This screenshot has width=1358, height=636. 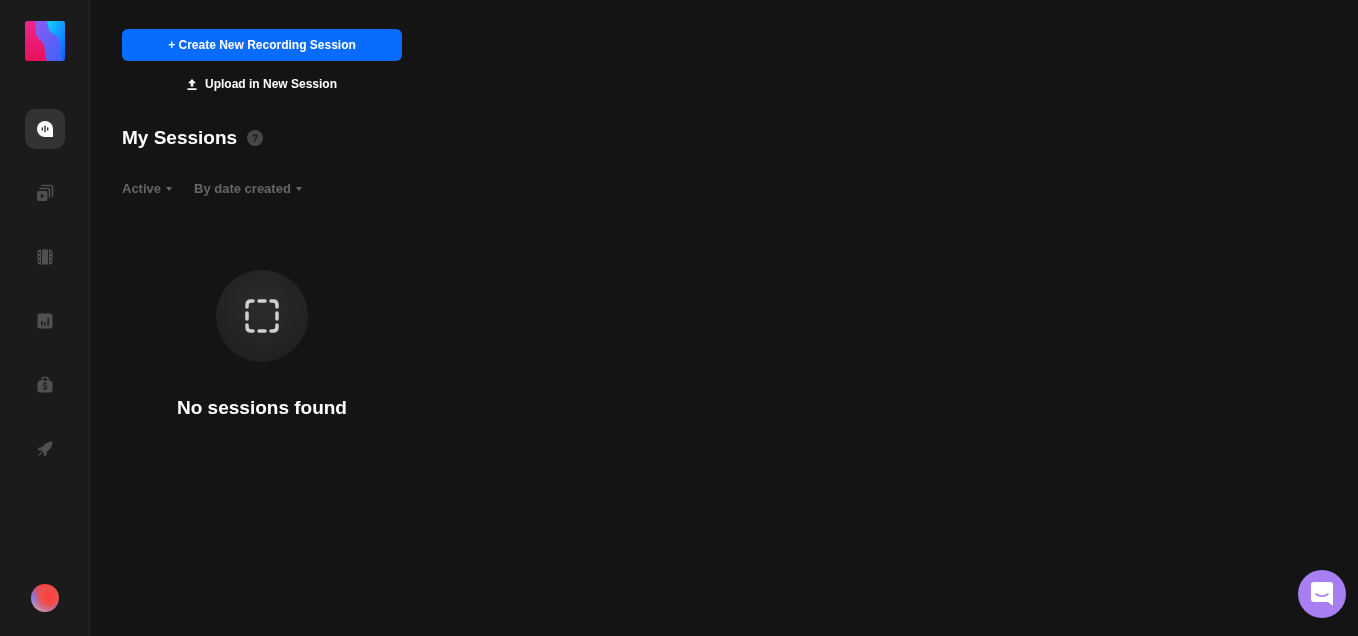 What do you see at coordinates (262, 84) in the screenshot?
I see `upload-link: Upload in New Session` at bounding box center [262, 84].